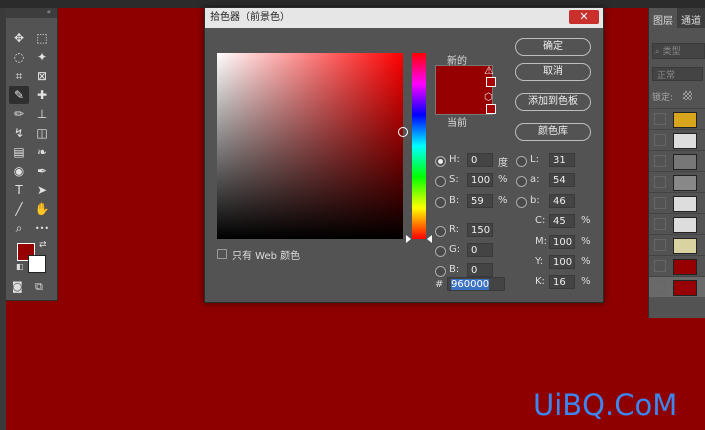  I want to click on web-safe-swatch, so click(491, 109).